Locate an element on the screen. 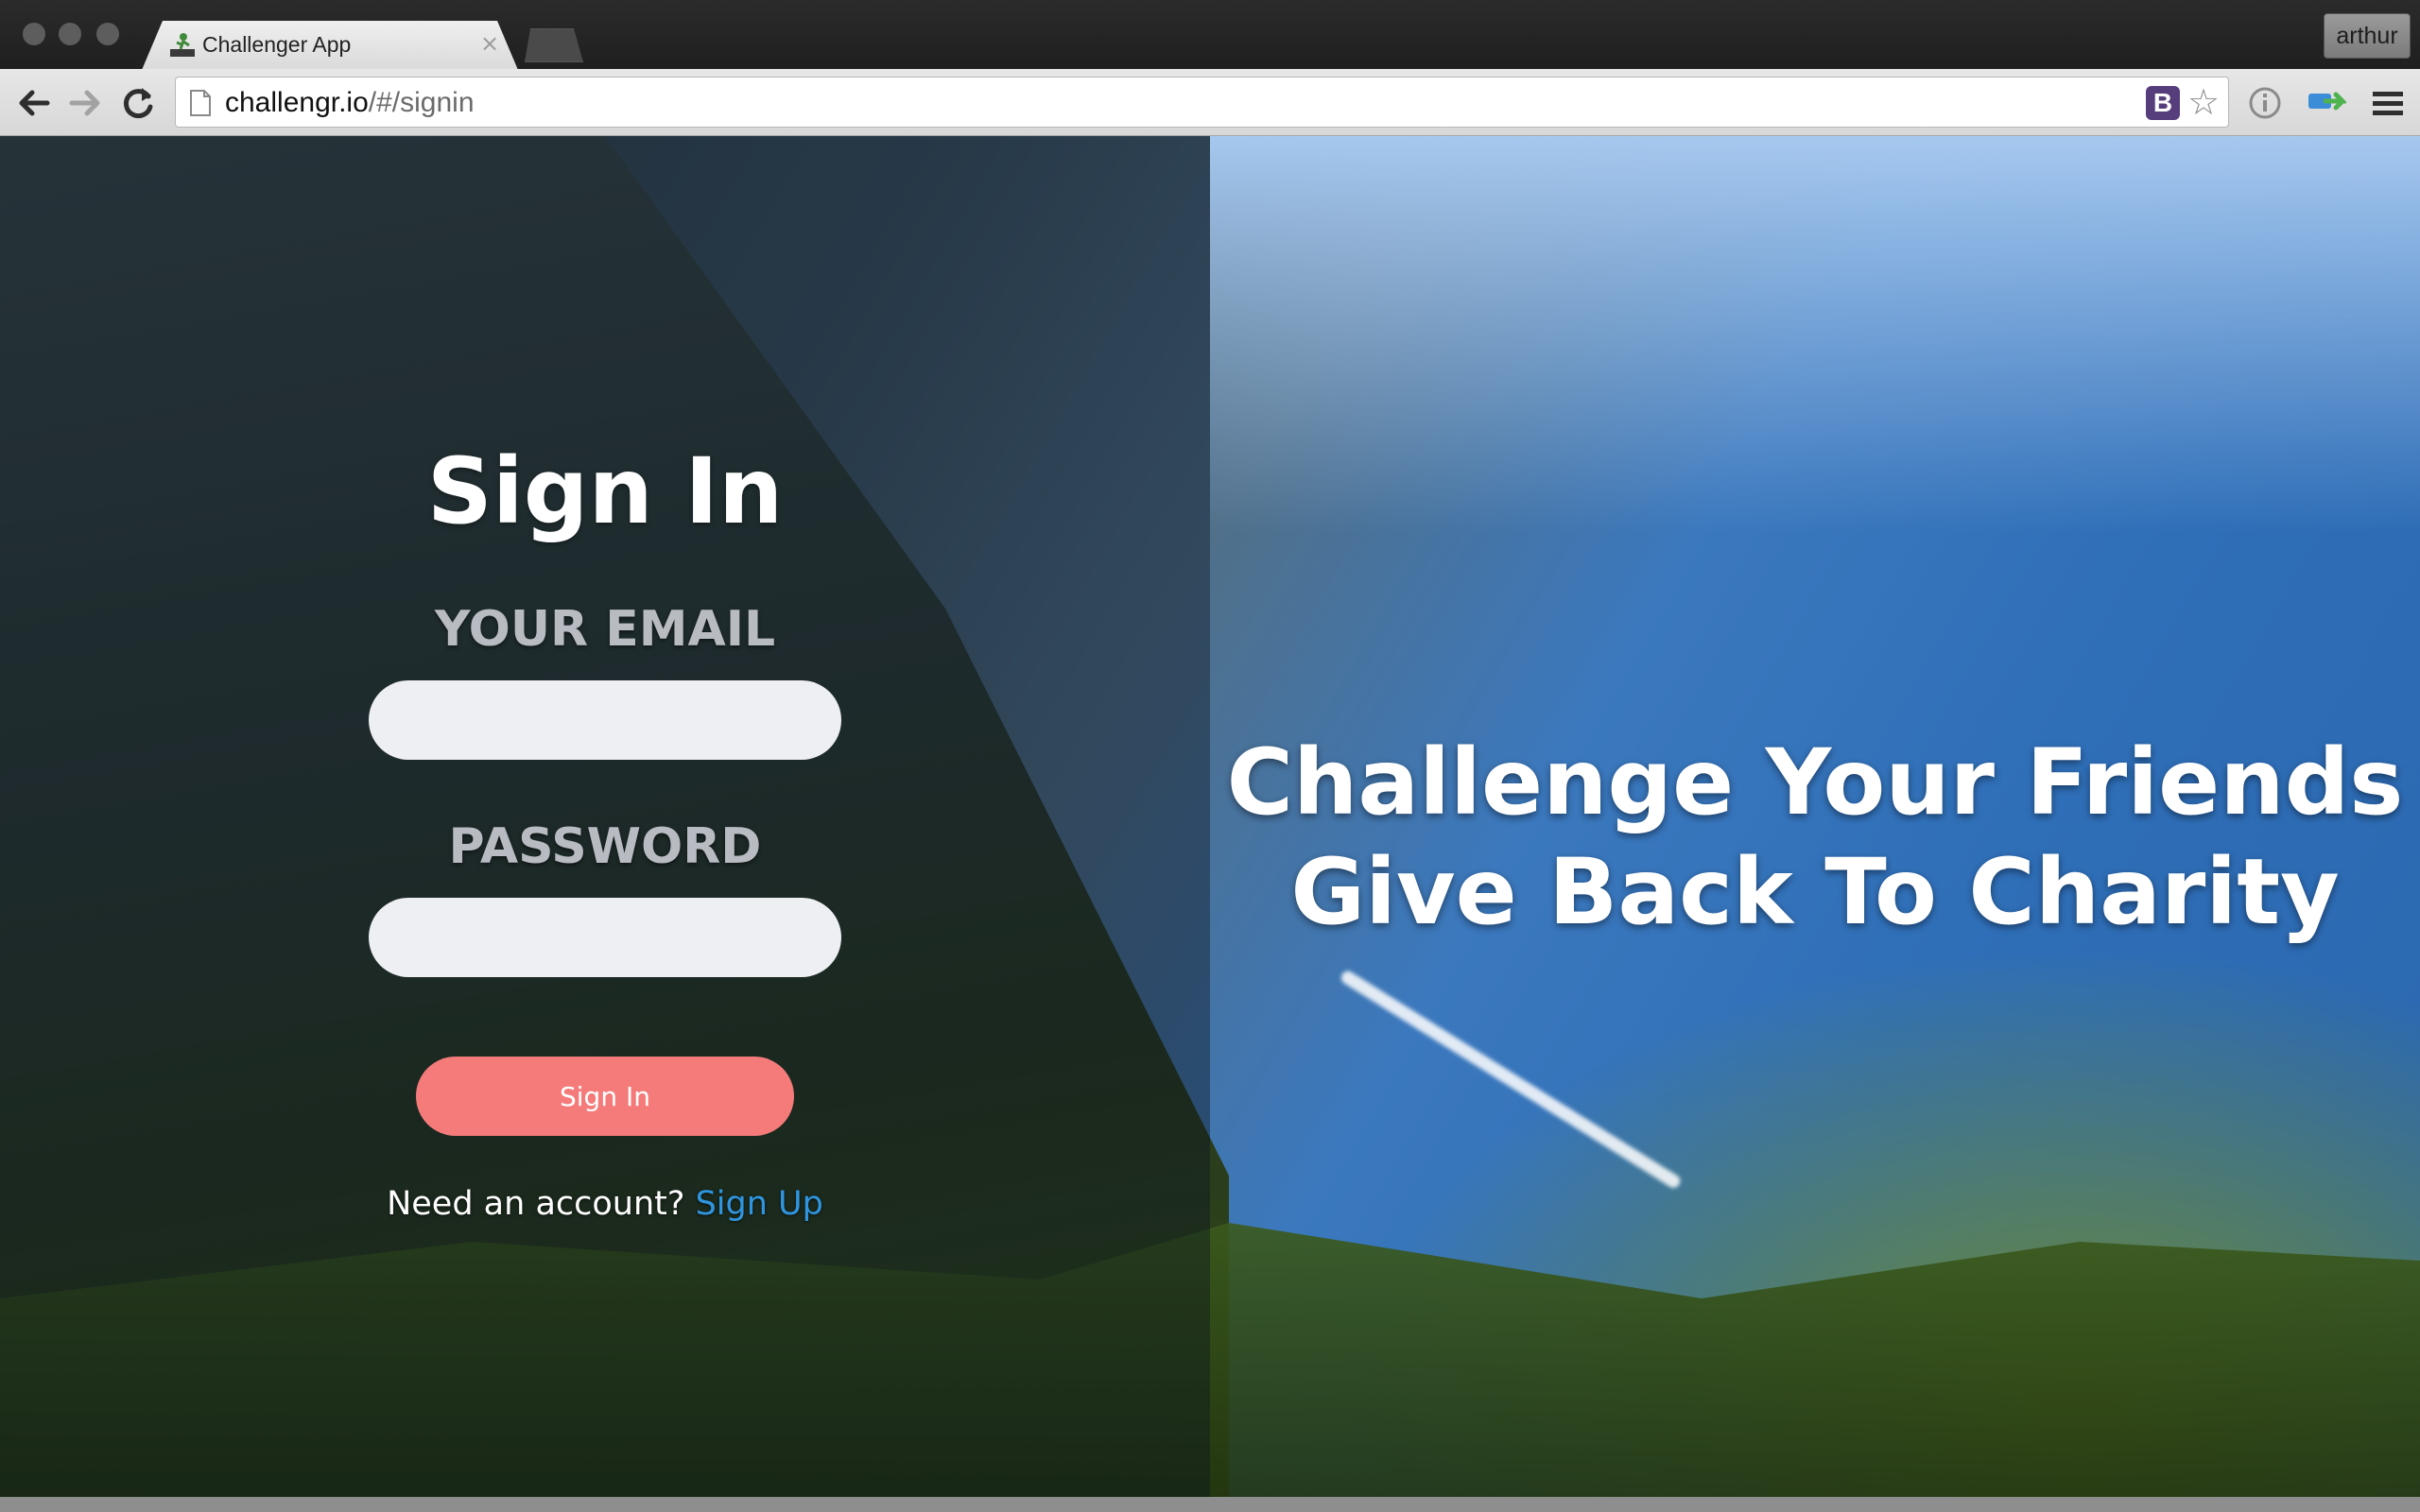 This screenshot has height=1512, width=2420. email-field is located at coordinates (605, 720).